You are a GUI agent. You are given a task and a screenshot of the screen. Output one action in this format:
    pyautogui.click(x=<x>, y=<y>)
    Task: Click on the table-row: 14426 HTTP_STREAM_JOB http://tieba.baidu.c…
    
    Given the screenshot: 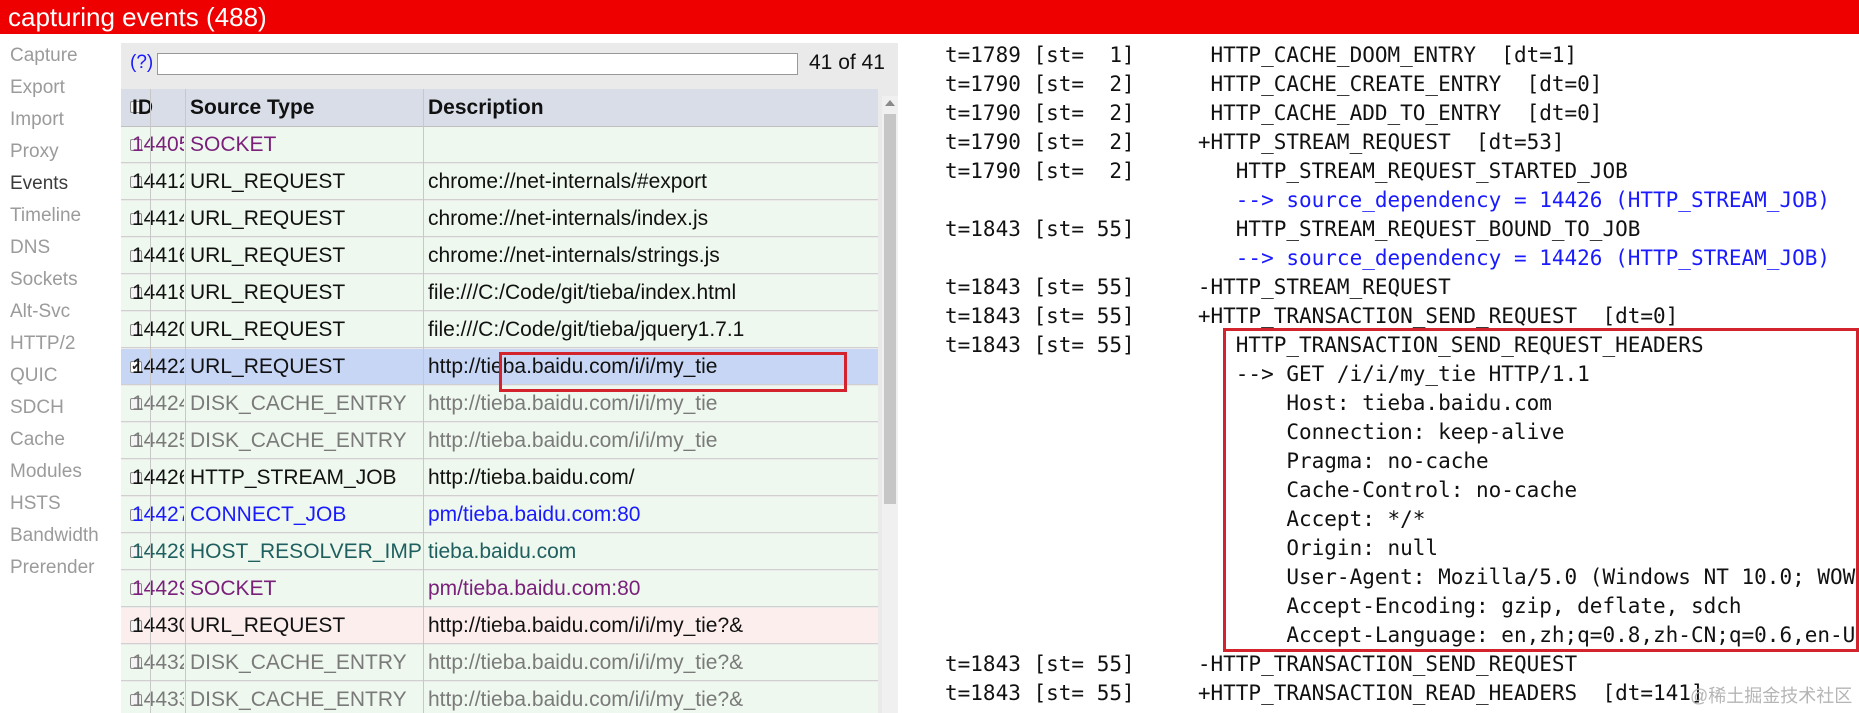 What is the action you would take?
    pyautogui.click(x=499, y=478)
    